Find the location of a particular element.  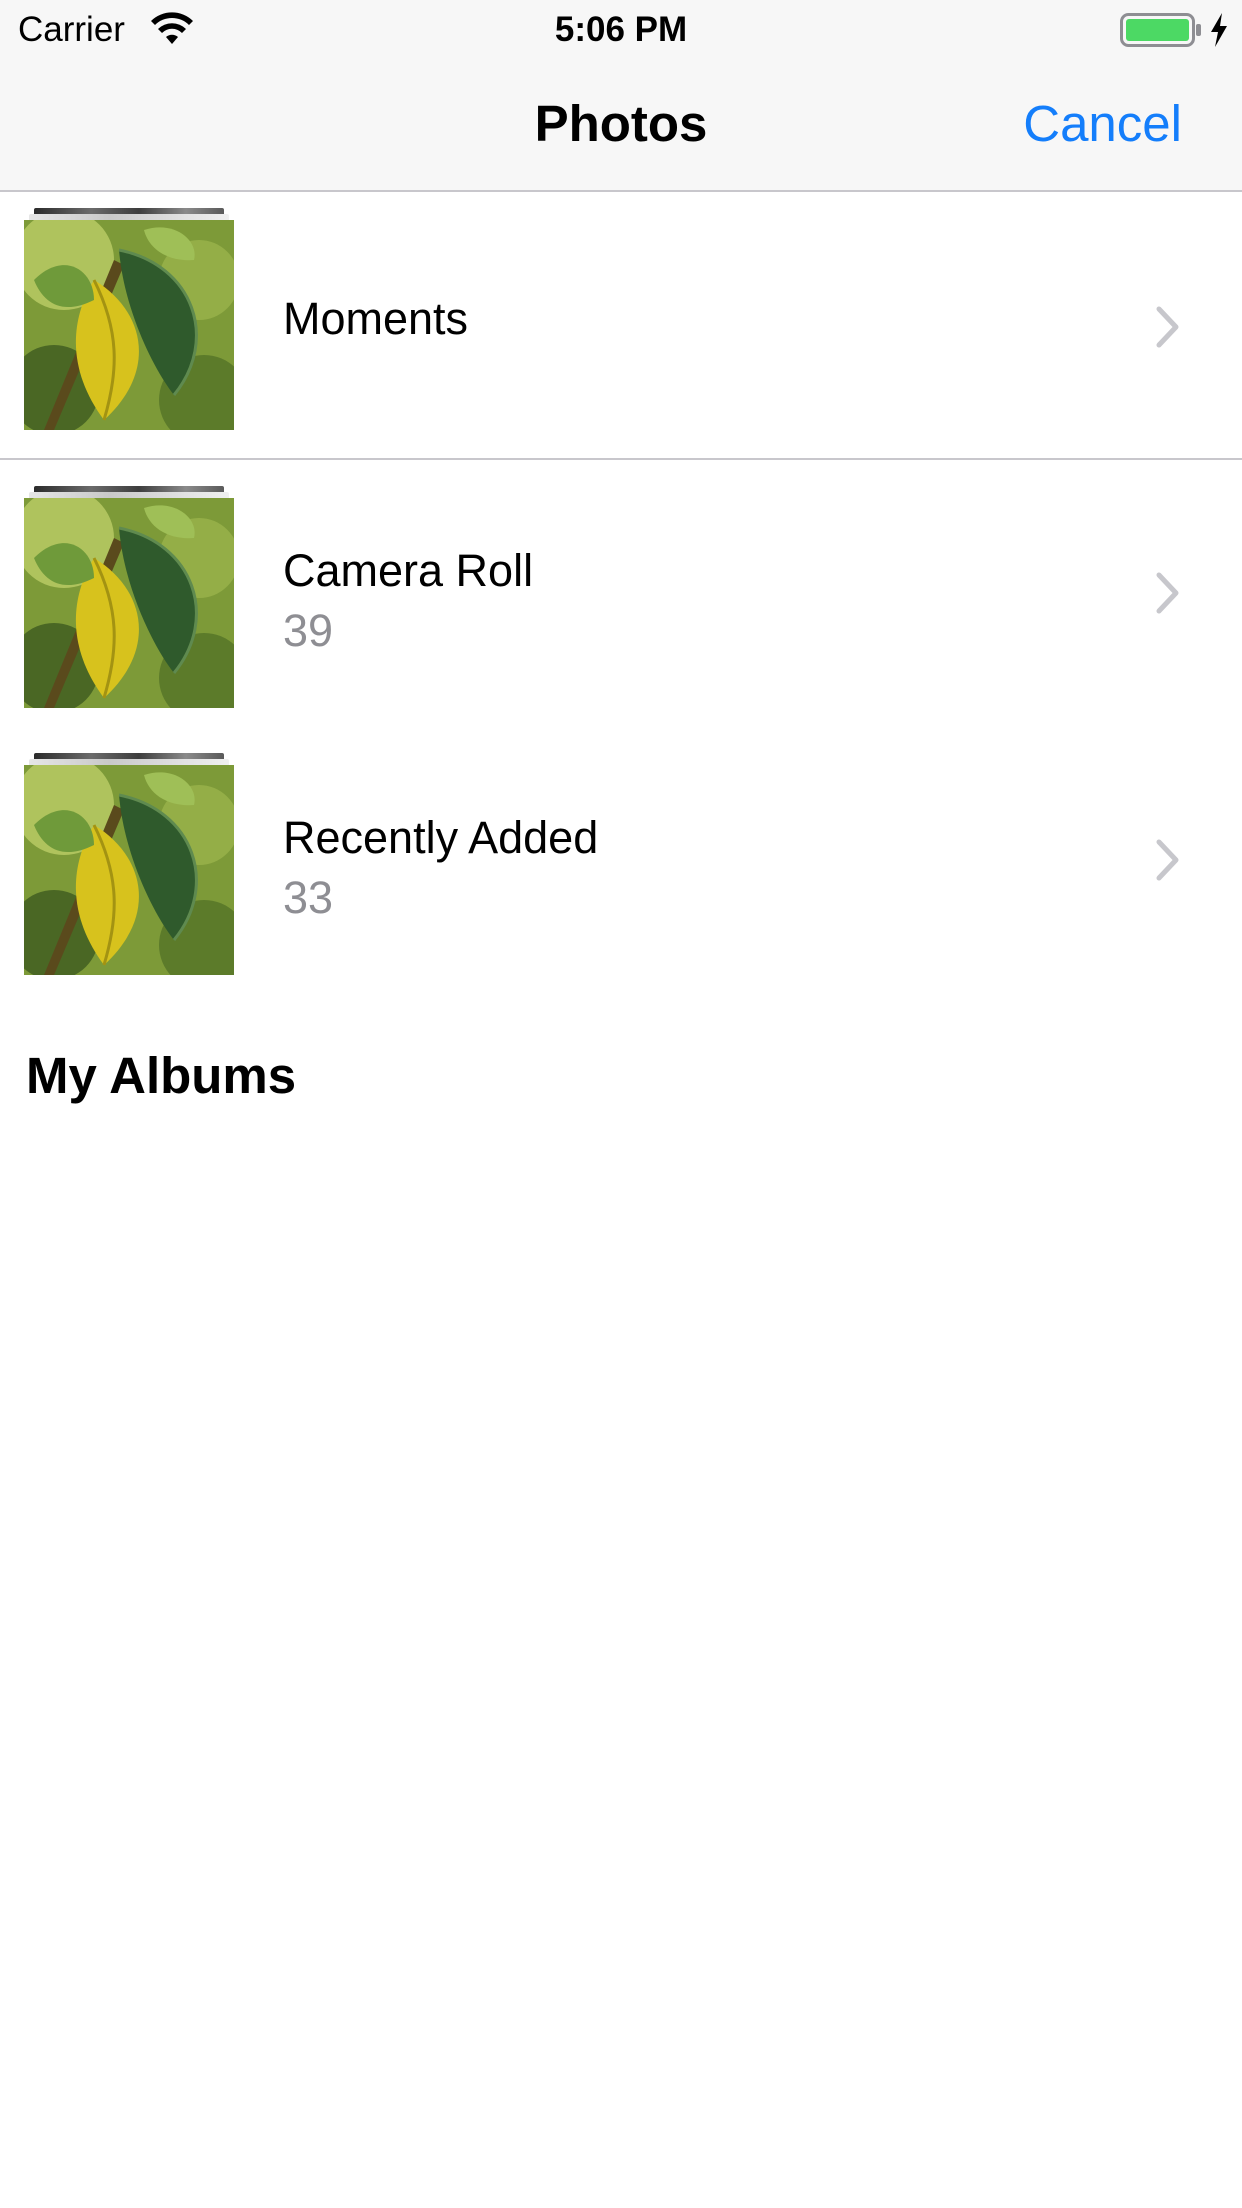

my-albums-section-header: My Albums is located at coordinates (161, 1075).